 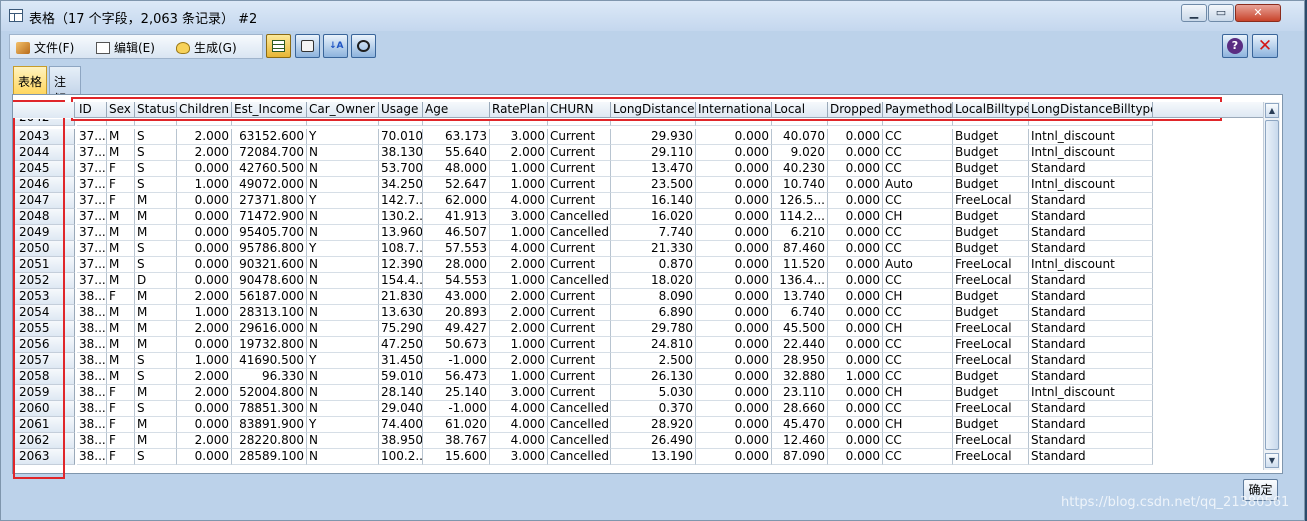 I want to click on cell-longdistance: 21.330, so click(x=653, y=249).